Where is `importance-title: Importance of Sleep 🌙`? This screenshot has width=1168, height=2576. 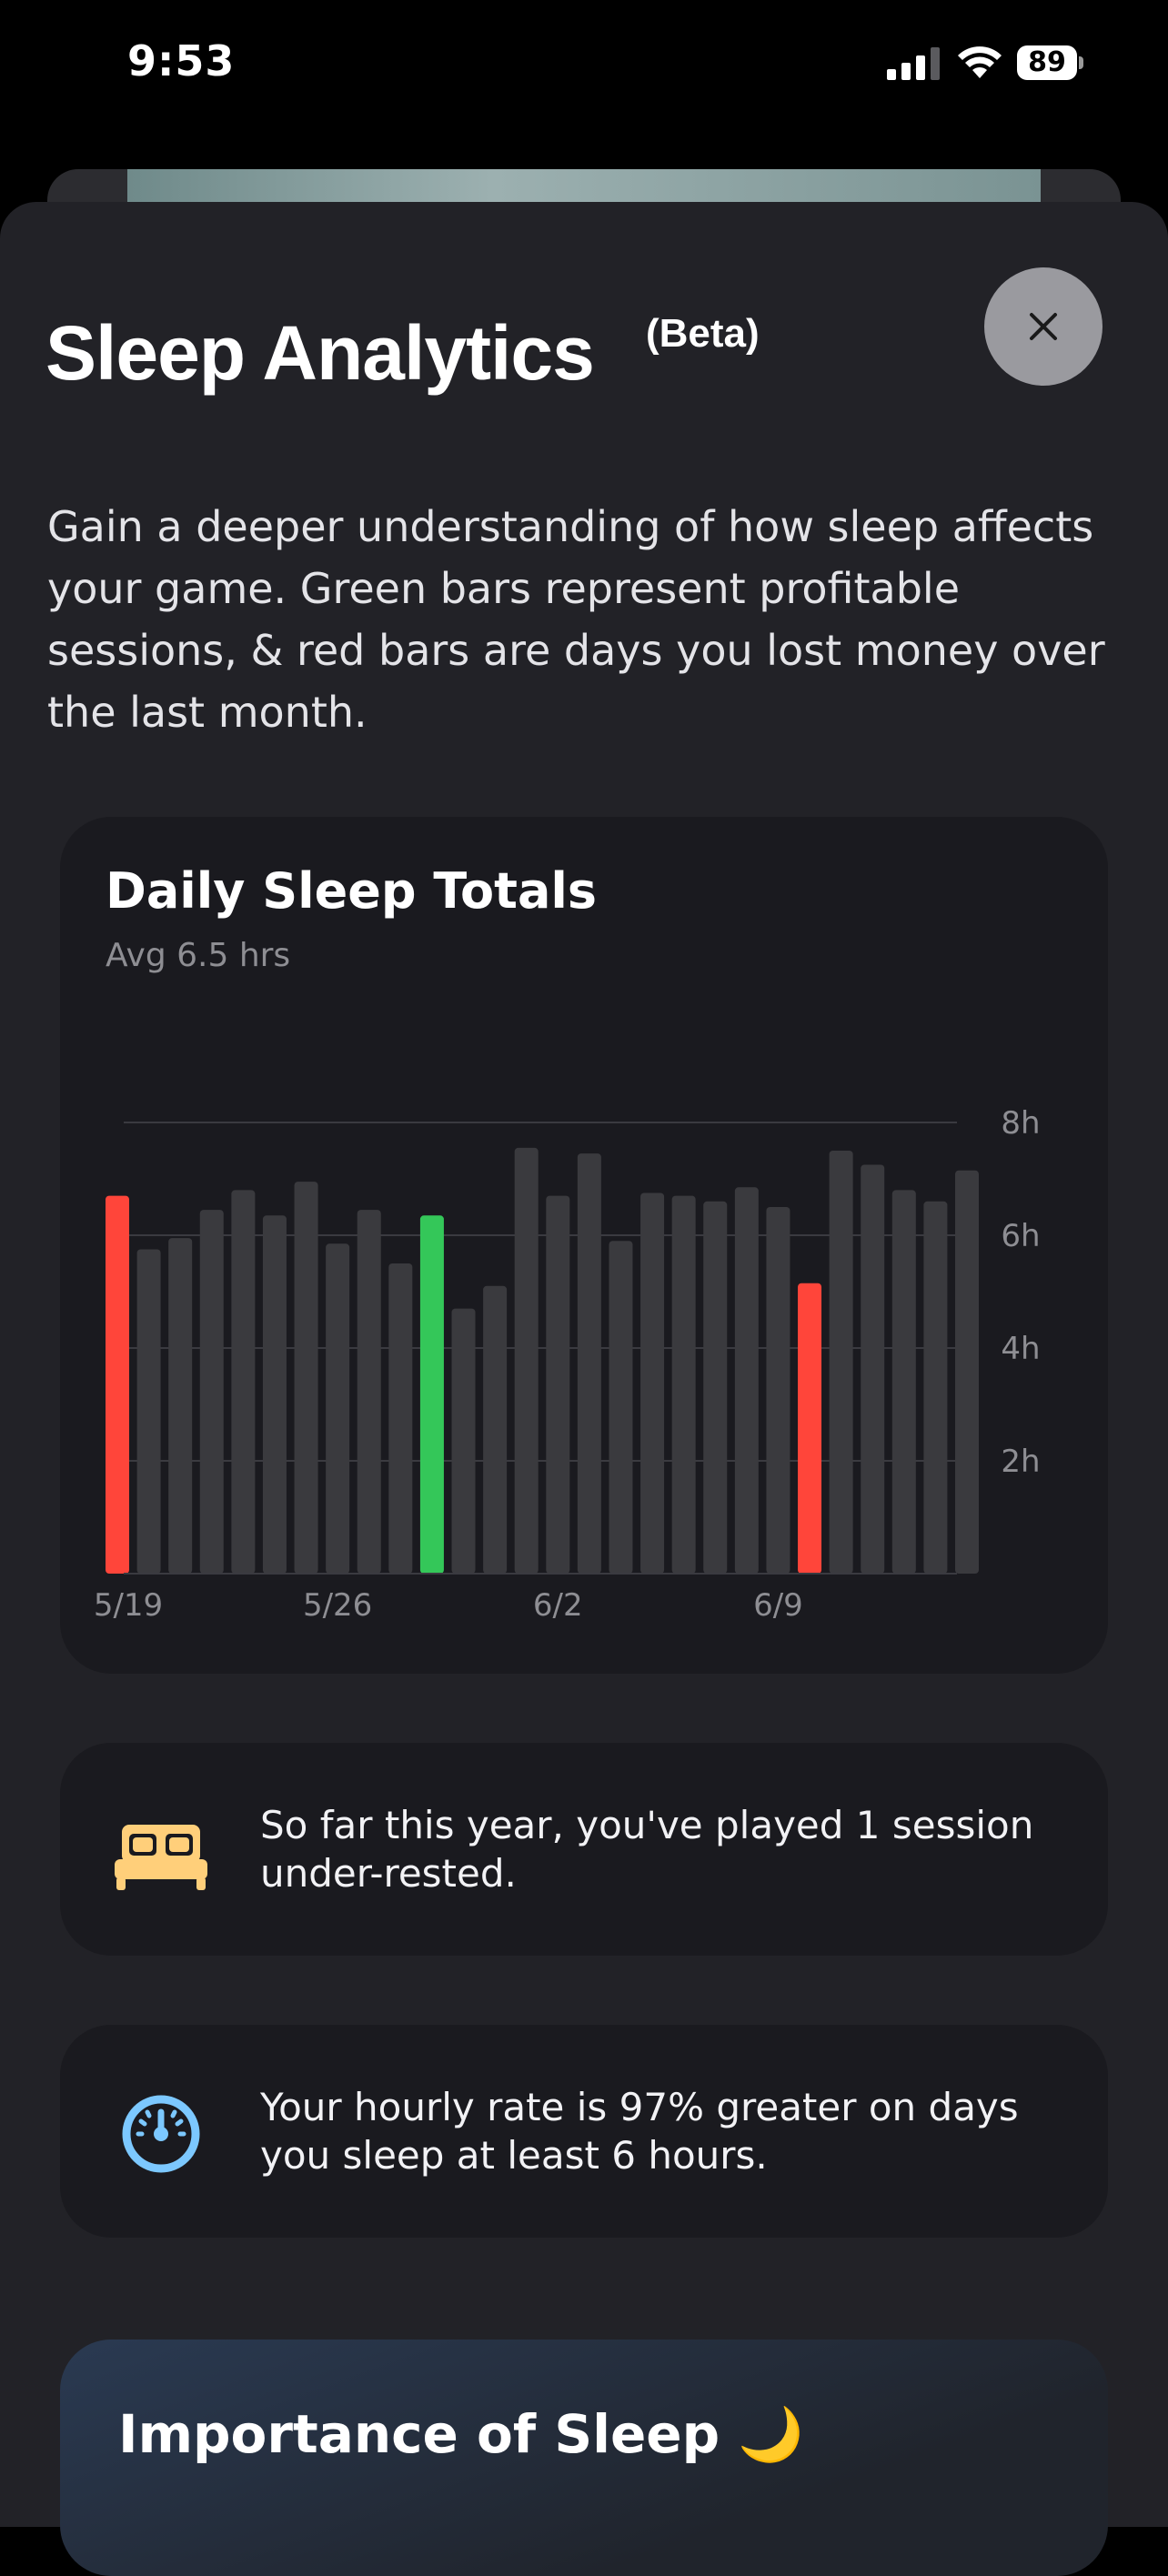 importance-title: Importance of Sleep 🌙 is located at coordinates (461, 2434).